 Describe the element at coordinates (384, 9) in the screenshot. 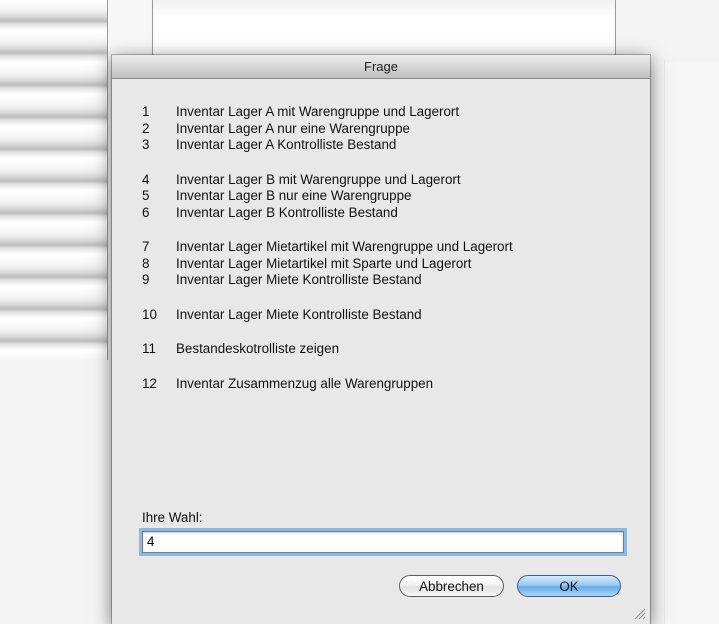

I see `background-content-shade` at that location.